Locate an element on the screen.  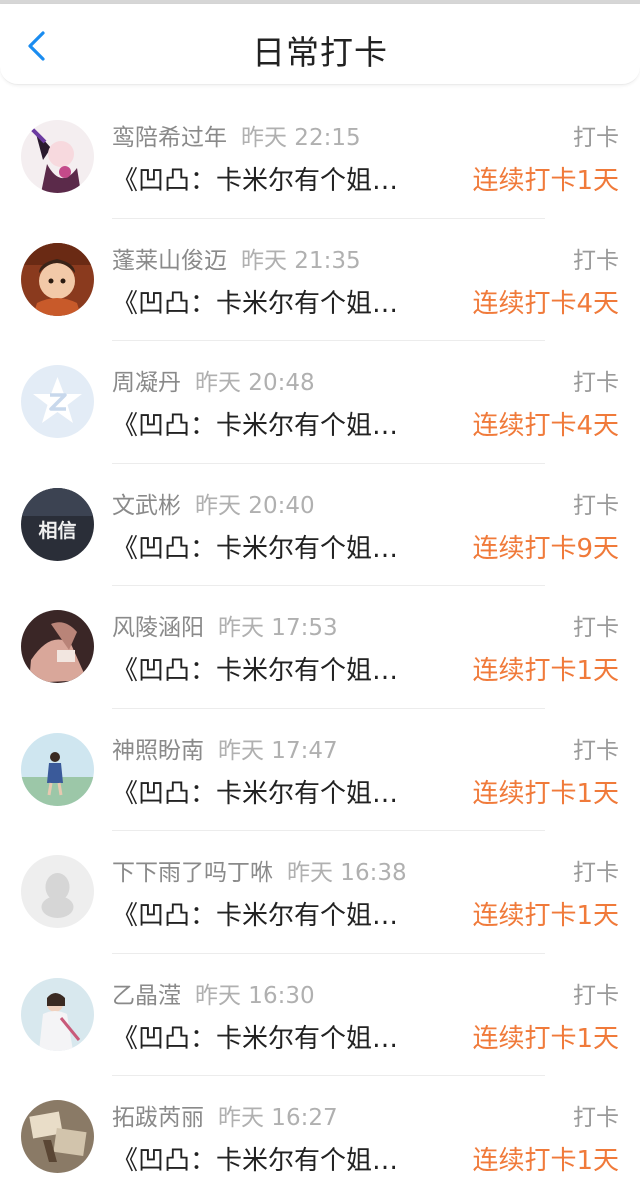
item-meta: 文武彬 昨天 20:40 is located at coordinates (213, 503).